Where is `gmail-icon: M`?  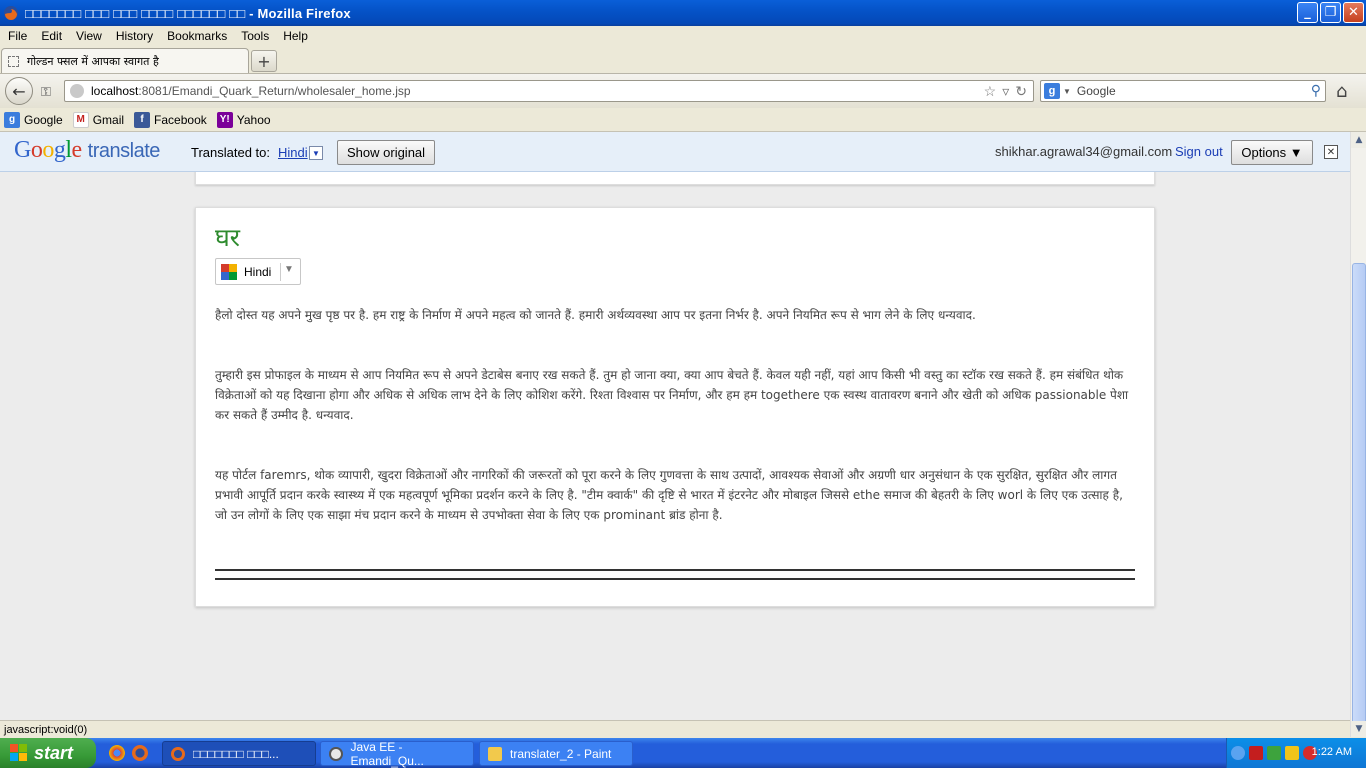 gmail-icon: M is located at coordinates (80, 119).